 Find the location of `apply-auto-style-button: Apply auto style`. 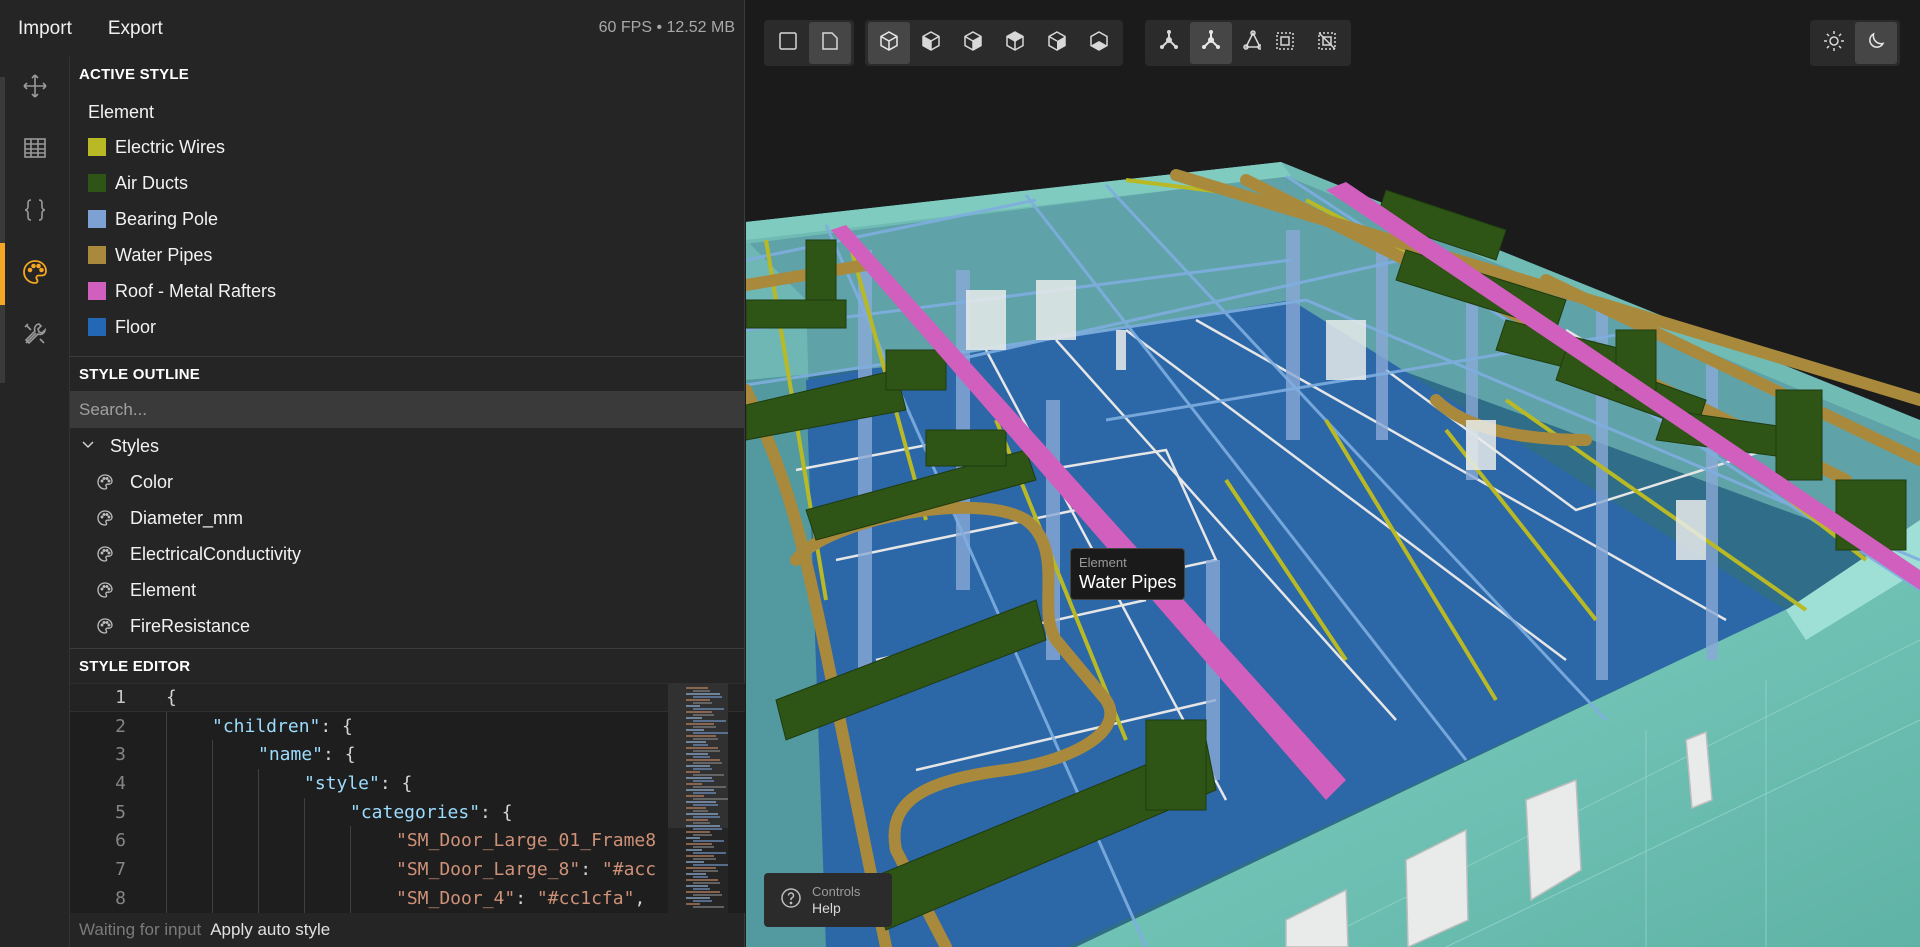

apply-auto-style-button: Apply auto style is located at coordinates (270, 930).